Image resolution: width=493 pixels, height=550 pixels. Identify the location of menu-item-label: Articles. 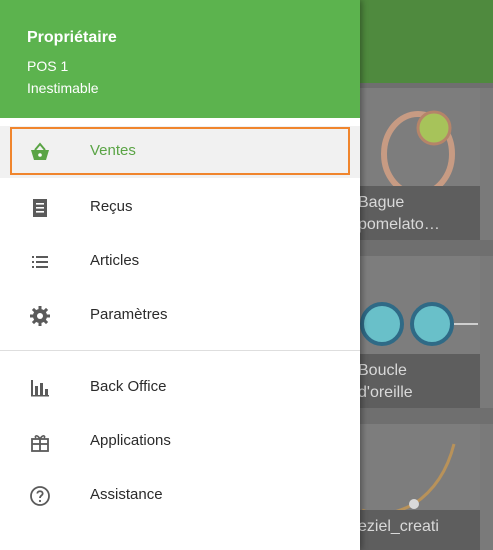
(115, 260).